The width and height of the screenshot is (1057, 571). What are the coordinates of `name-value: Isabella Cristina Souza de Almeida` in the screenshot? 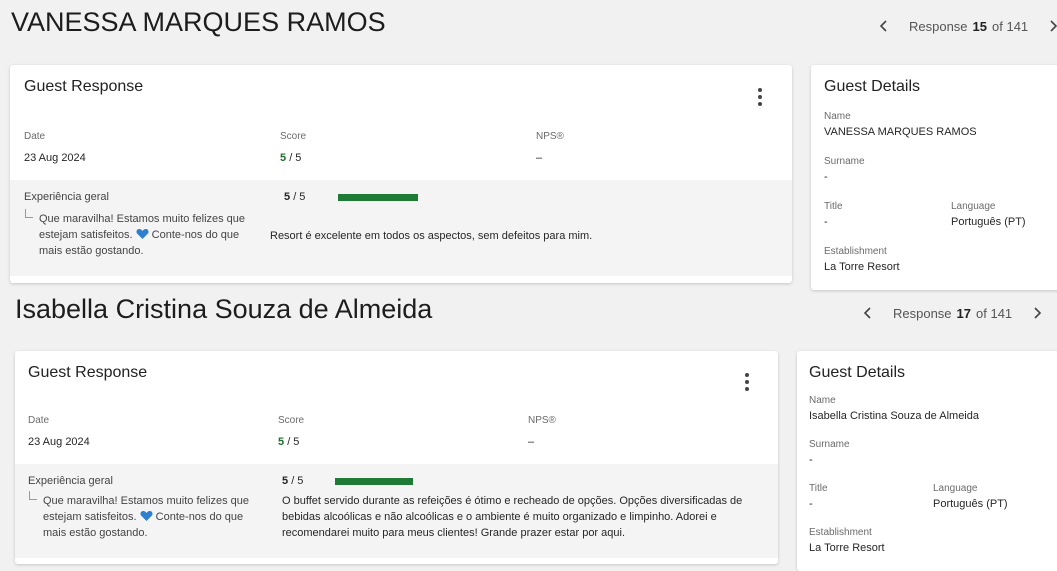 It's located at (894, 416).